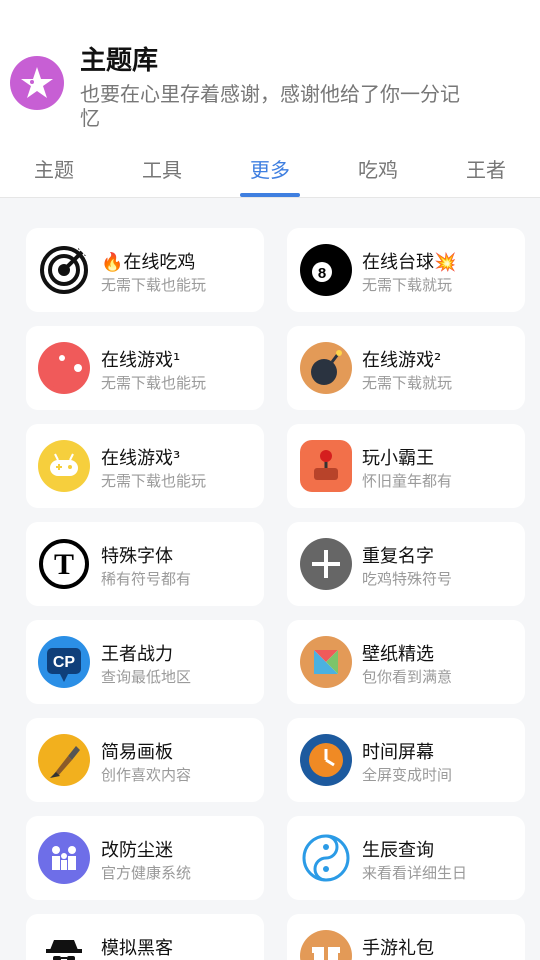  I want to click on target-icon, so click(64, 270).